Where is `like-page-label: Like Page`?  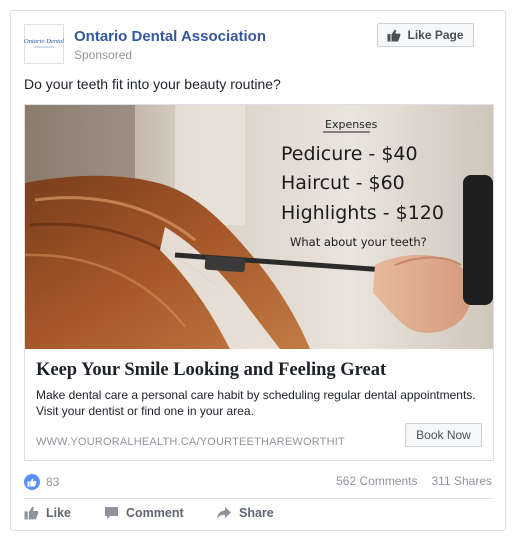 like-page-label: Like Page is located at coordinates (435, 35).